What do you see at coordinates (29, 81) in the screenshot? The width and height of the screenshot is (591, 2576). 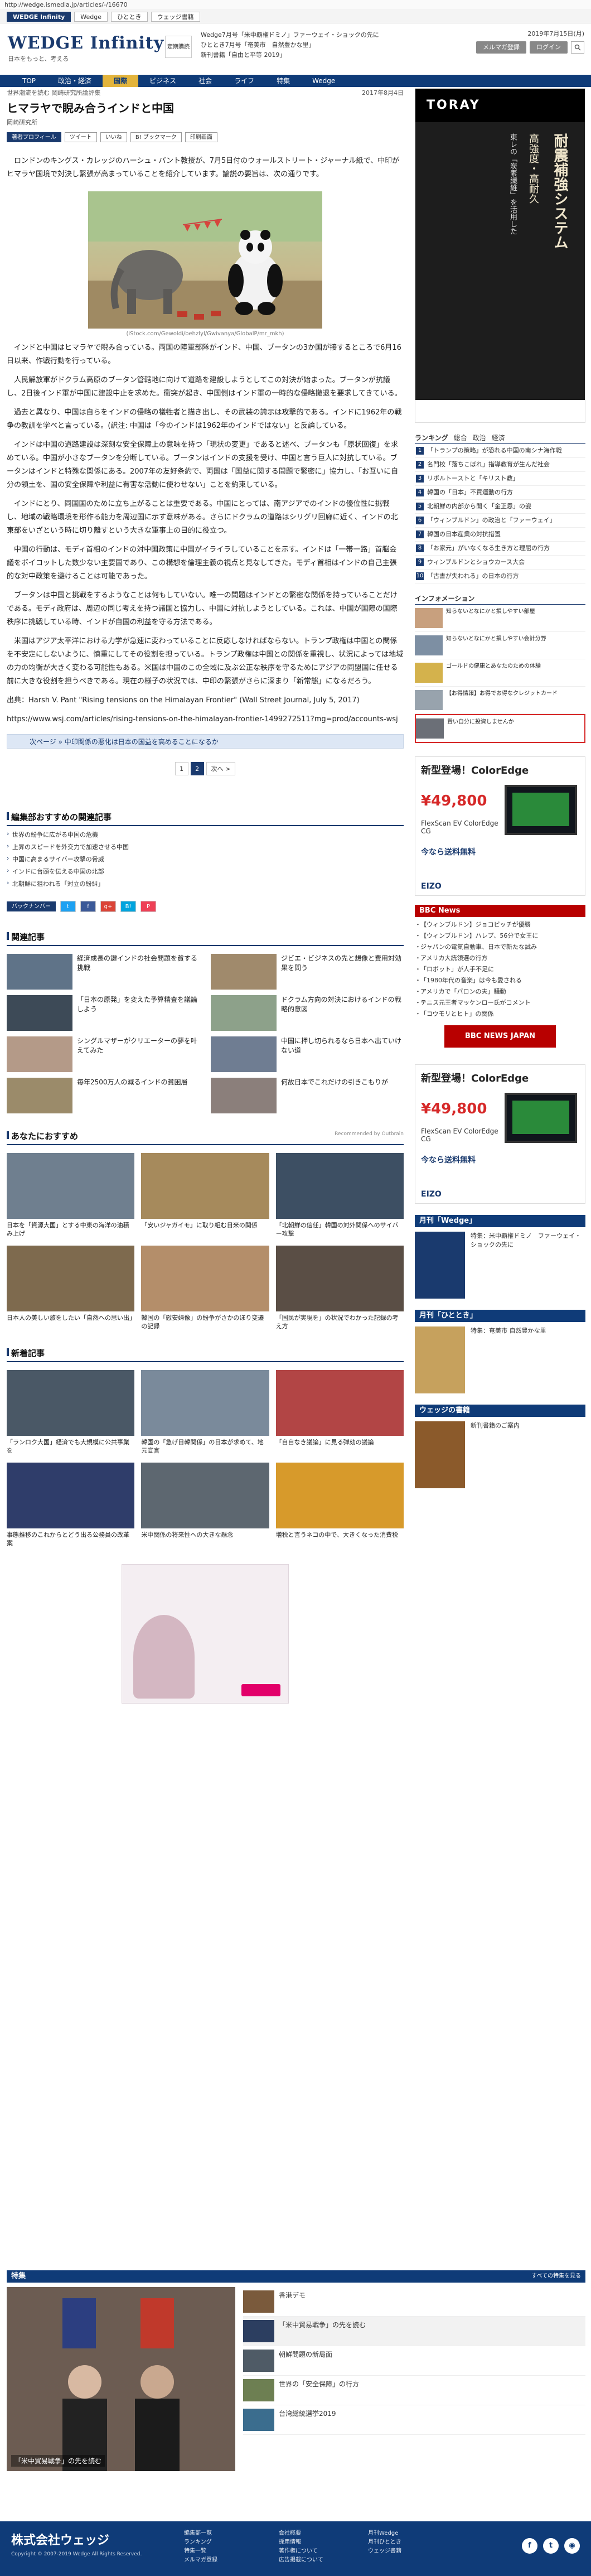 I see `nav-top: TOP` at bounding box center [29, 81].